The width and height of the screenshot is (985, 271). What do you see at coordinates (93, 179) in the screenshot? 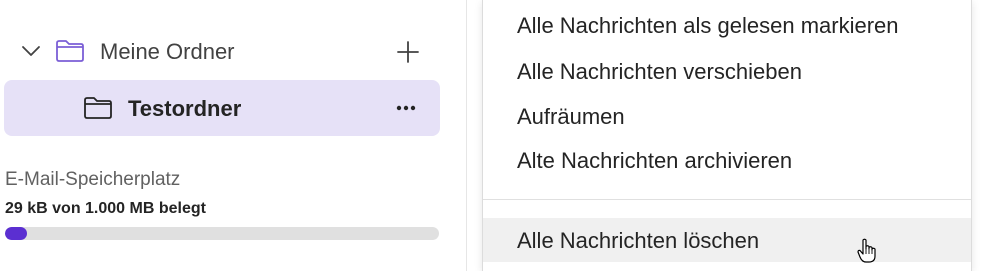
I see `storage-title: E-Mail-Speicherplatz` at bounding box center [93, 179].